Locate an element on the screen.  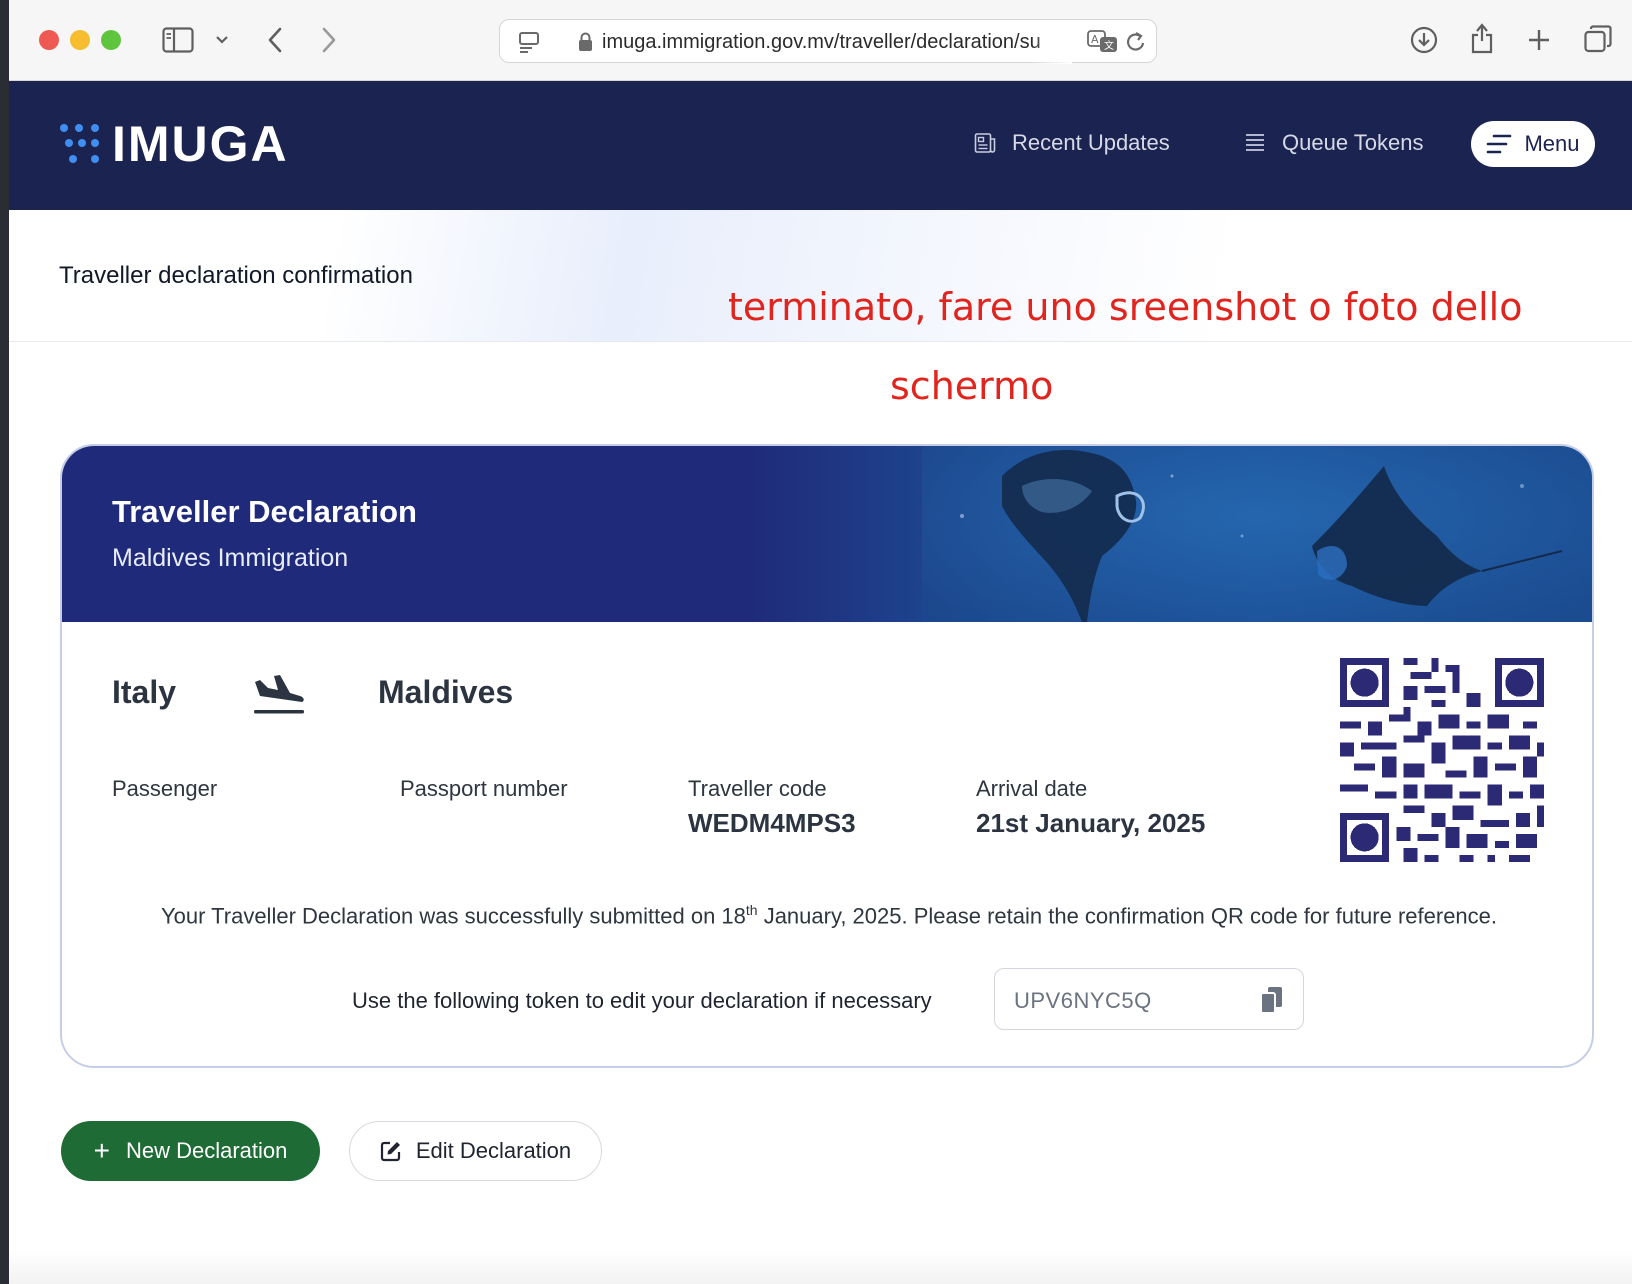
translate-icon: A文 is located at coordinates (1103, 42).